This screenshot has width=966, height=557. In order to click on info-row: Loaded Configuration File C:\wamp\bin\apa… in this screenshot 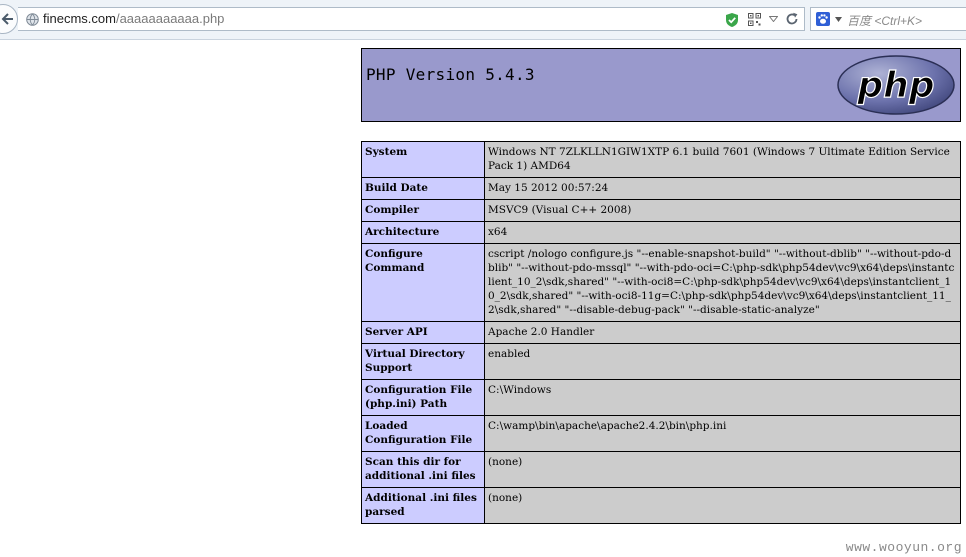, I will do `click(661, 433)`.